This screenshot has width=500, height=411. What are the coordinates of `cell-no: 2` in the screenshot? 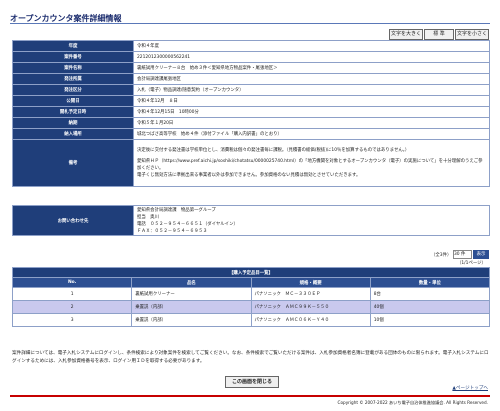 It's located at (72, 307).